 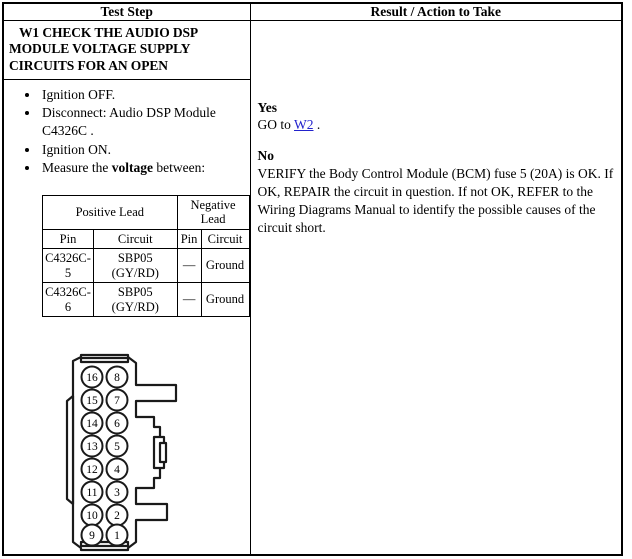 What do you see at coordinates (68, 266) in the screenshot?
I see `cell-positive-pin: C4326C-5` at bounding box center [68, 266].